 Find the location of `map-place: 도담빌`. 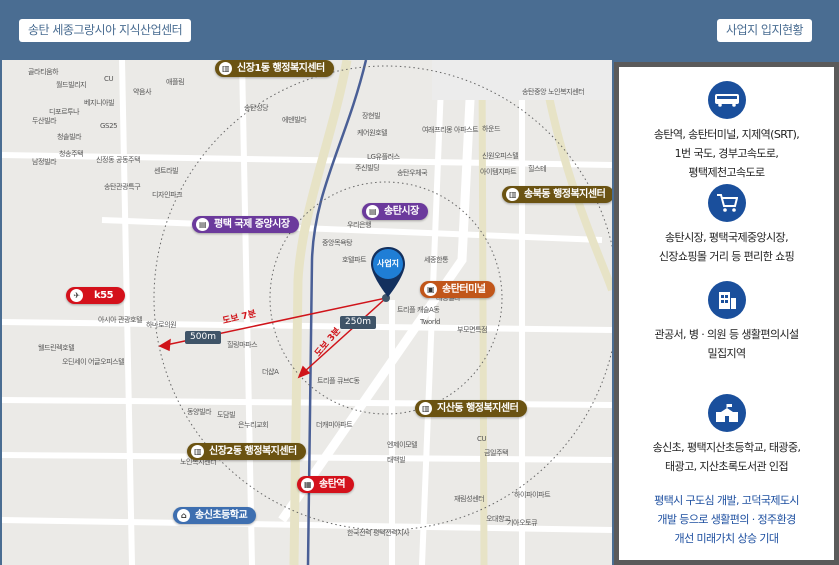

map-place: 도담빌 is located at coordinates (226, 415).